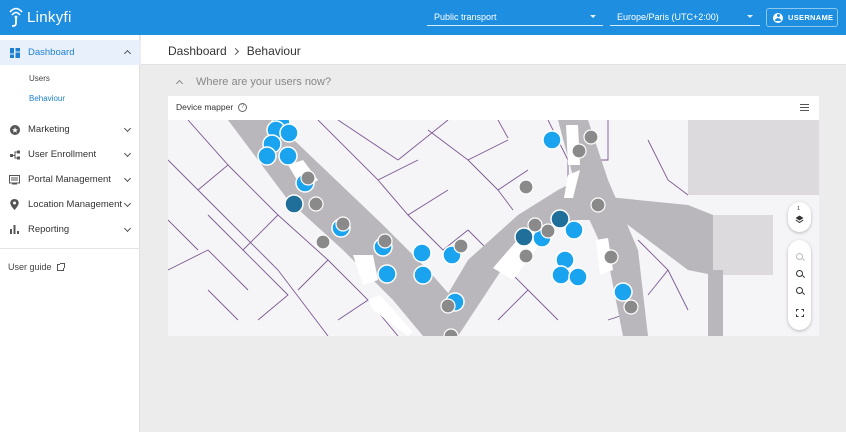  I want to click on username-label: USERNAME, so click(811, 17).